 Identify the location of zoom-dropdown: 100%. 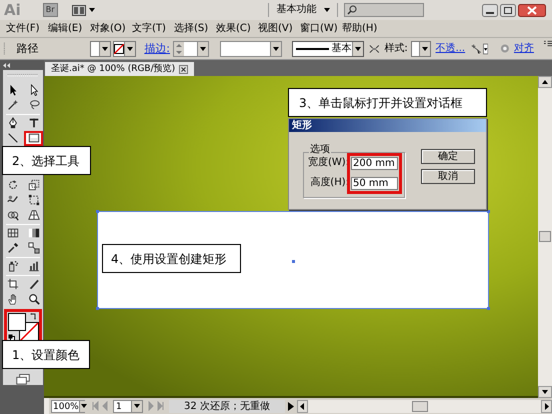
(68, 406).